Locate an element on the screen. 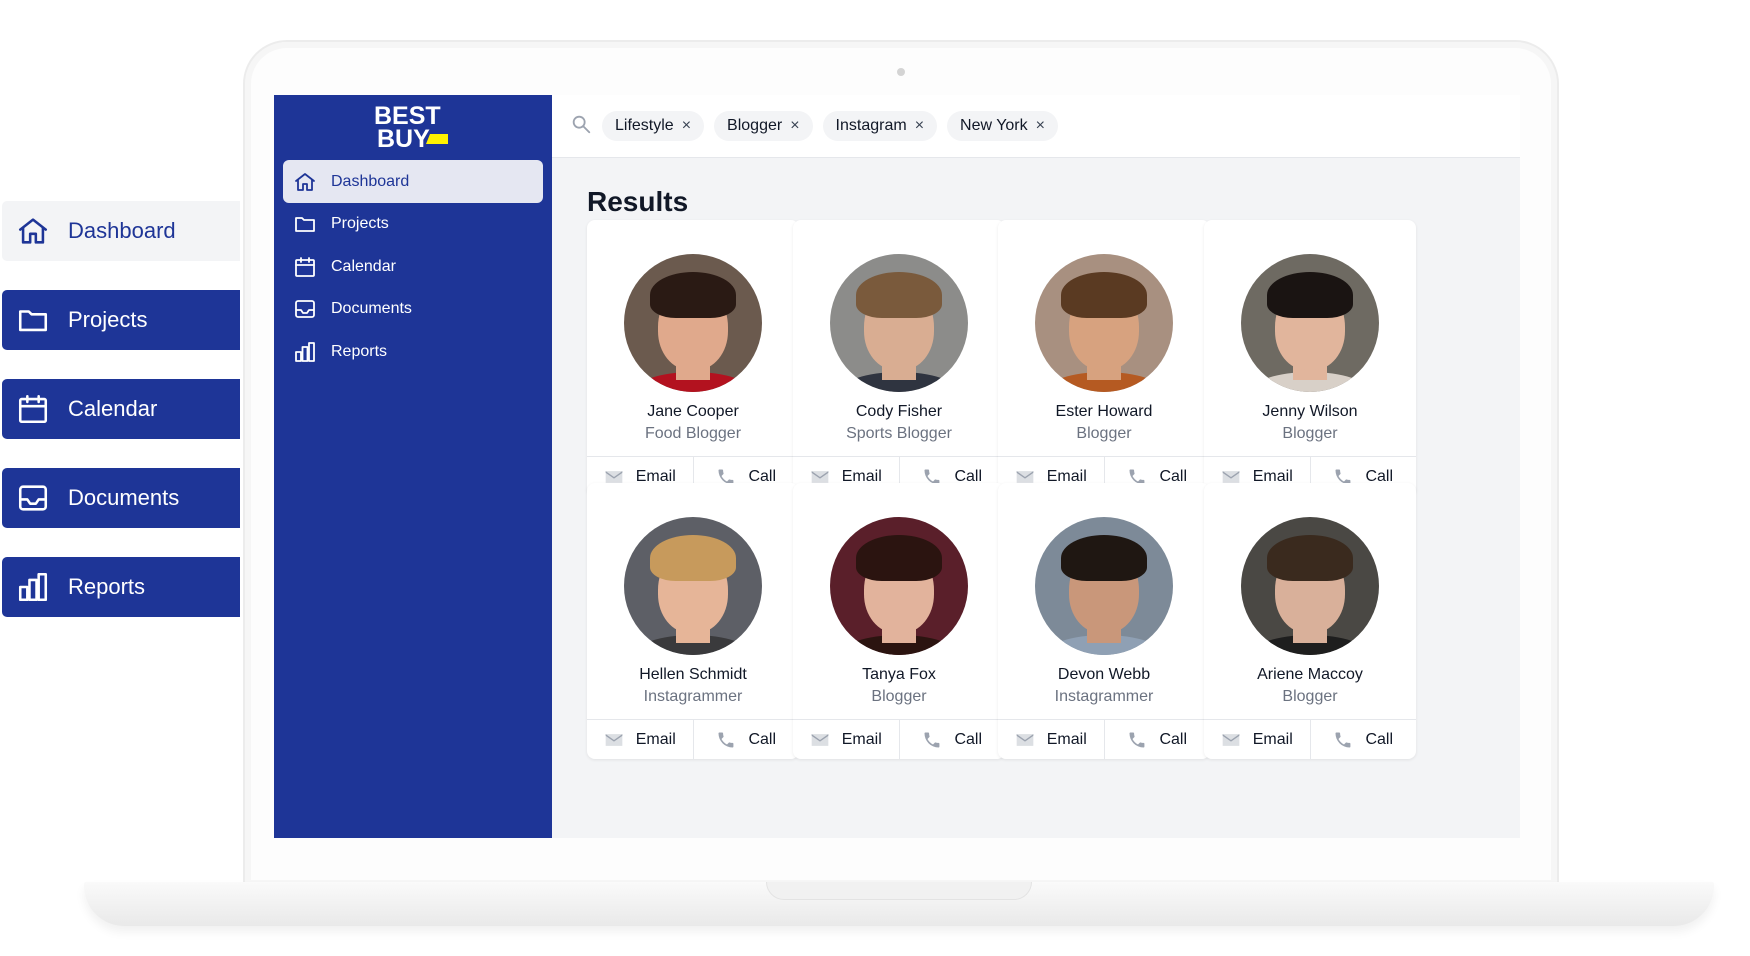  search-icon is located at coordinates (581, 126).